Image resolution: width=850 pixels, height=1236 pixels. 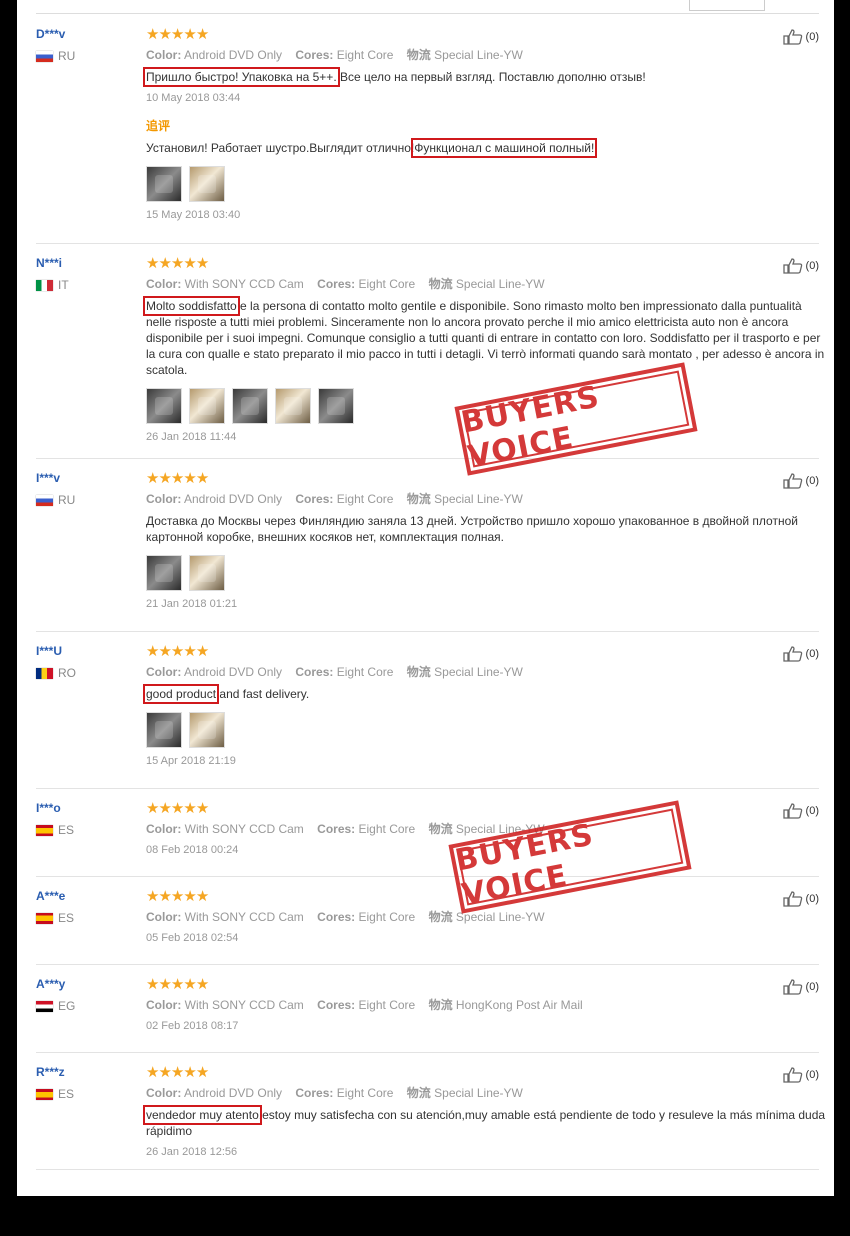 What do you see at coordinates (233, 55) in the screenshot?
I see `color-value: Android DVD Only` at bounding box center [233, 55].